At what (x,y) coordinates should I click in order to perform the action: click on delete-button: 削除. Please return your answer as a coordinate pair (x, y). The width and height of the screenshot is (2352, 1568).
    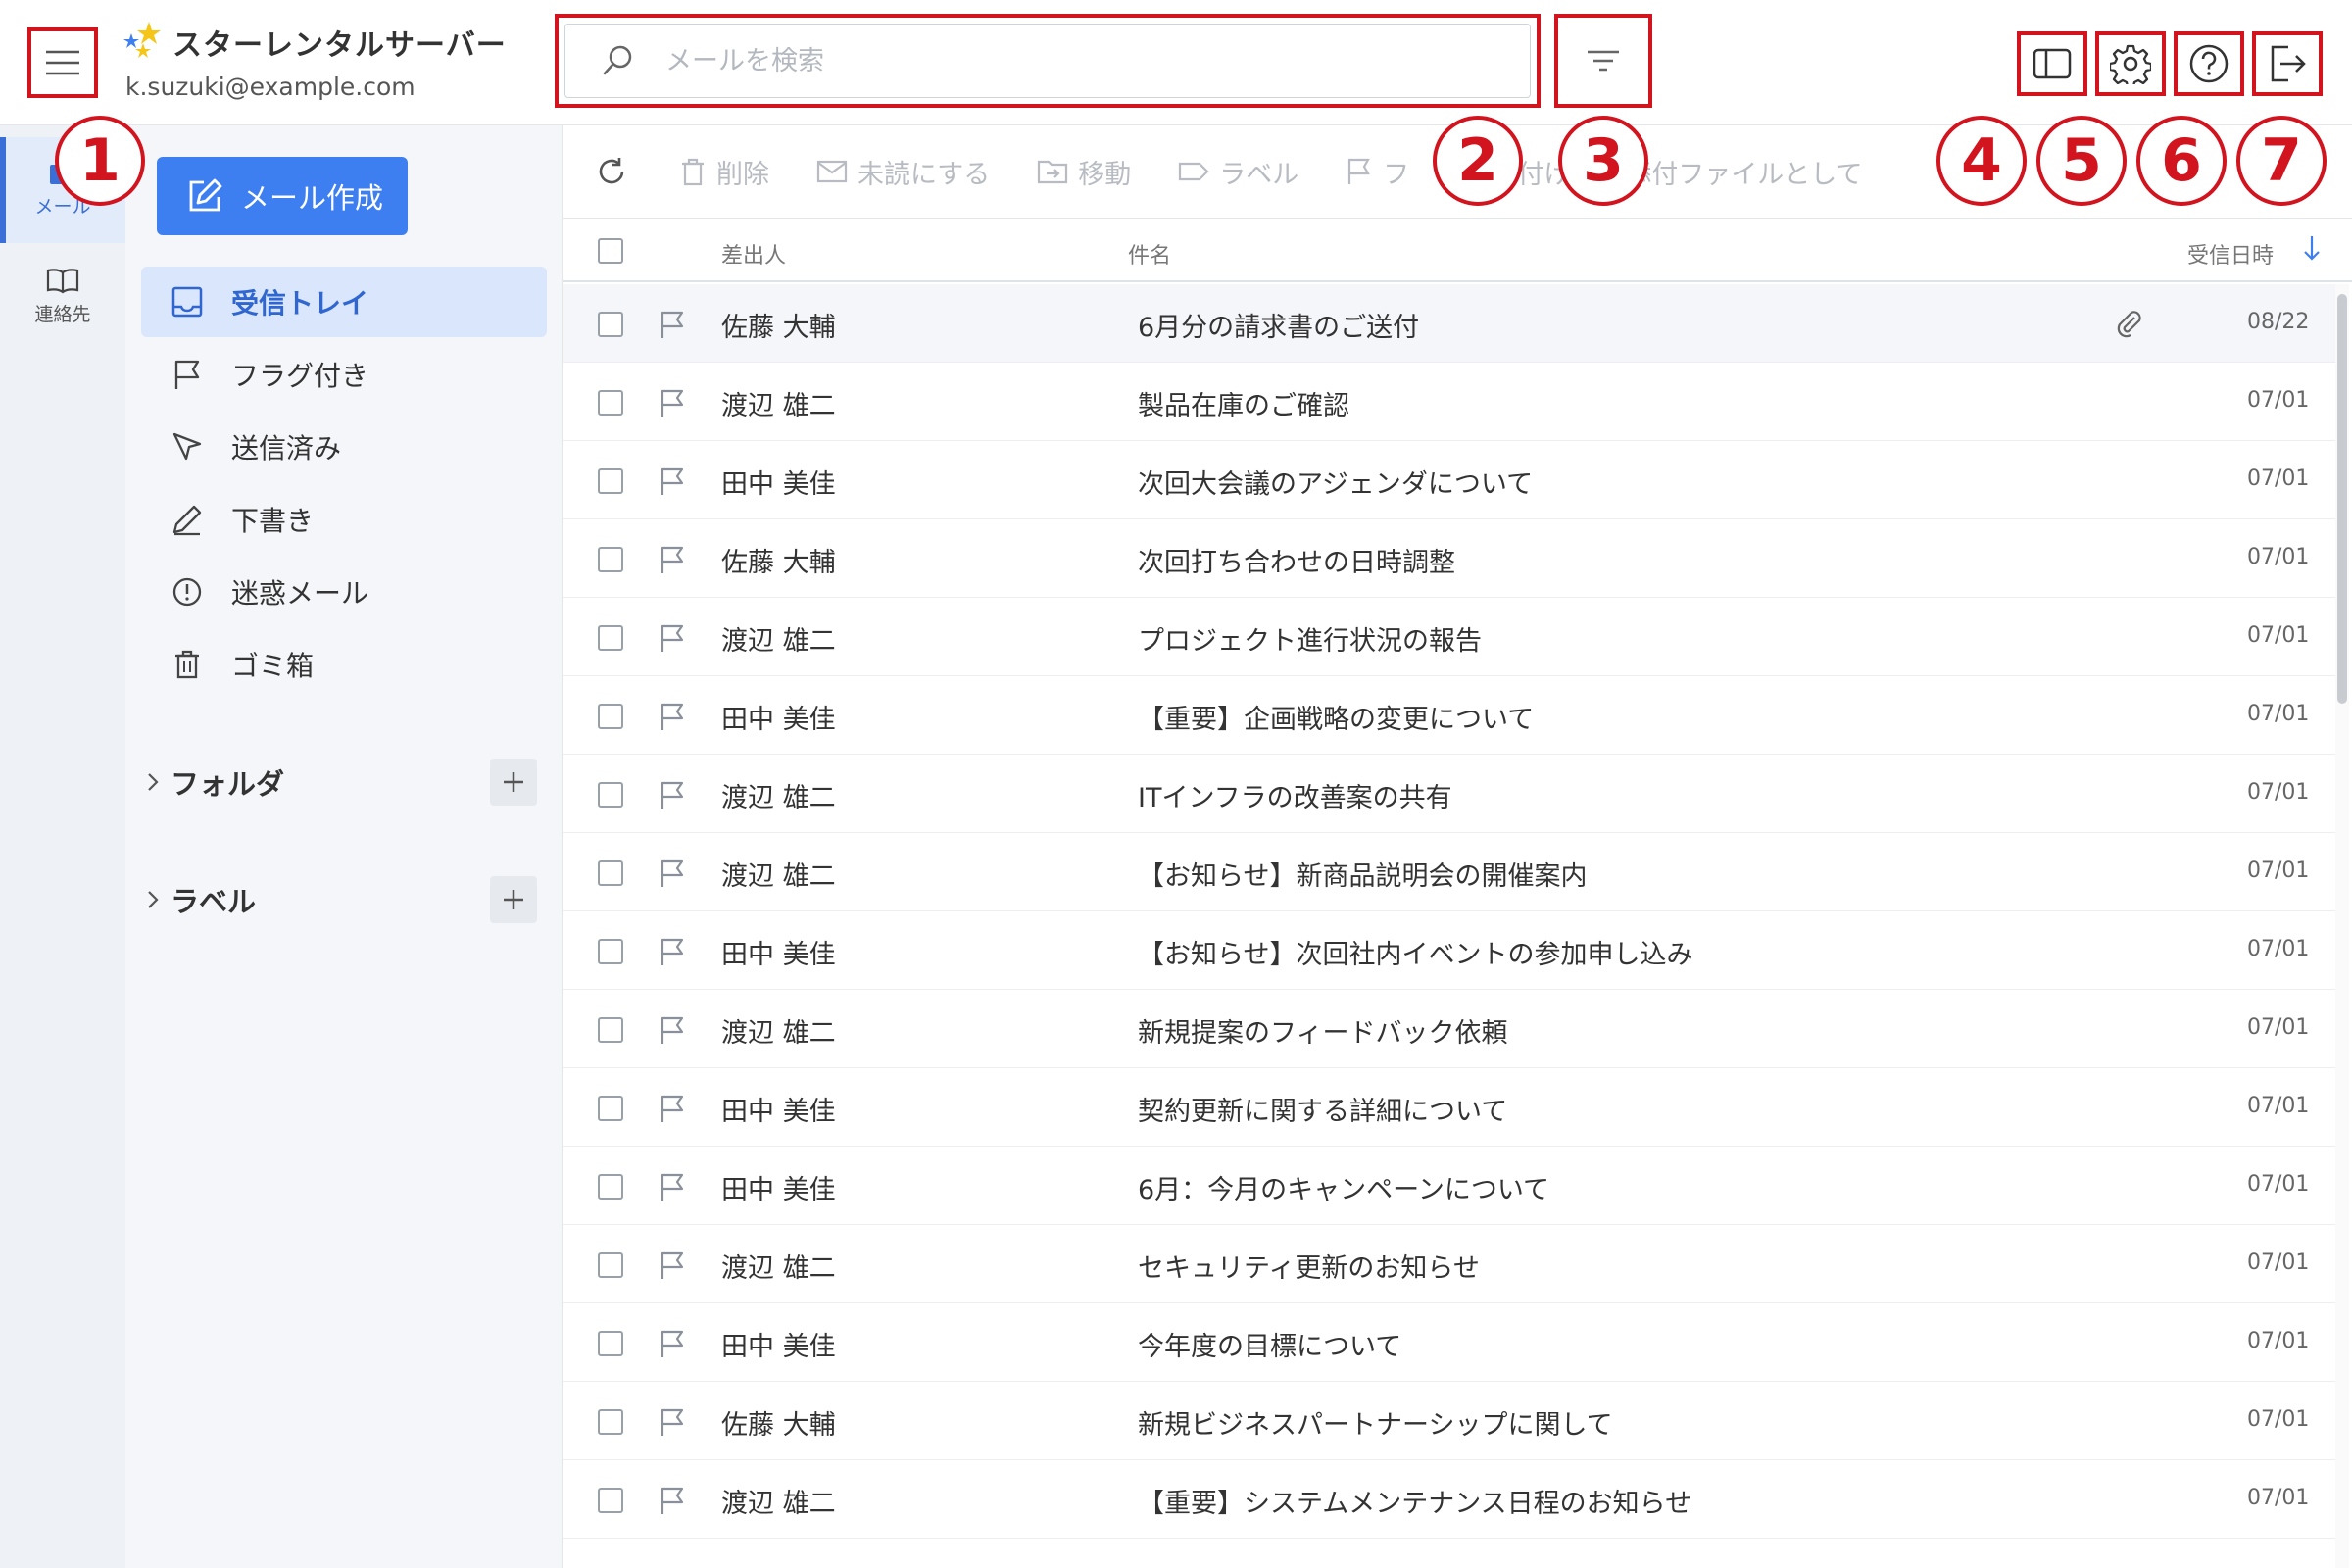
    Looking at the image, I should click on (724, 172).